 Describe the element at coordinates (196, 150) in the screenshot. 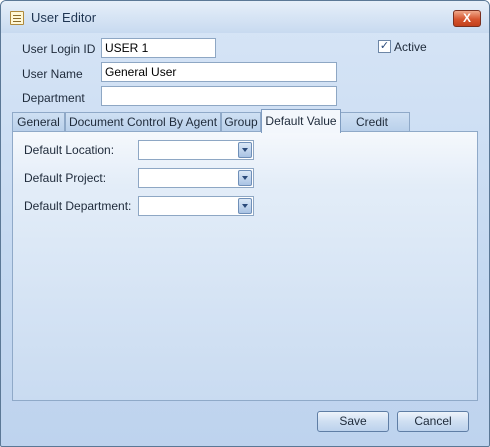

I see `default-location-dropdown` at that location.